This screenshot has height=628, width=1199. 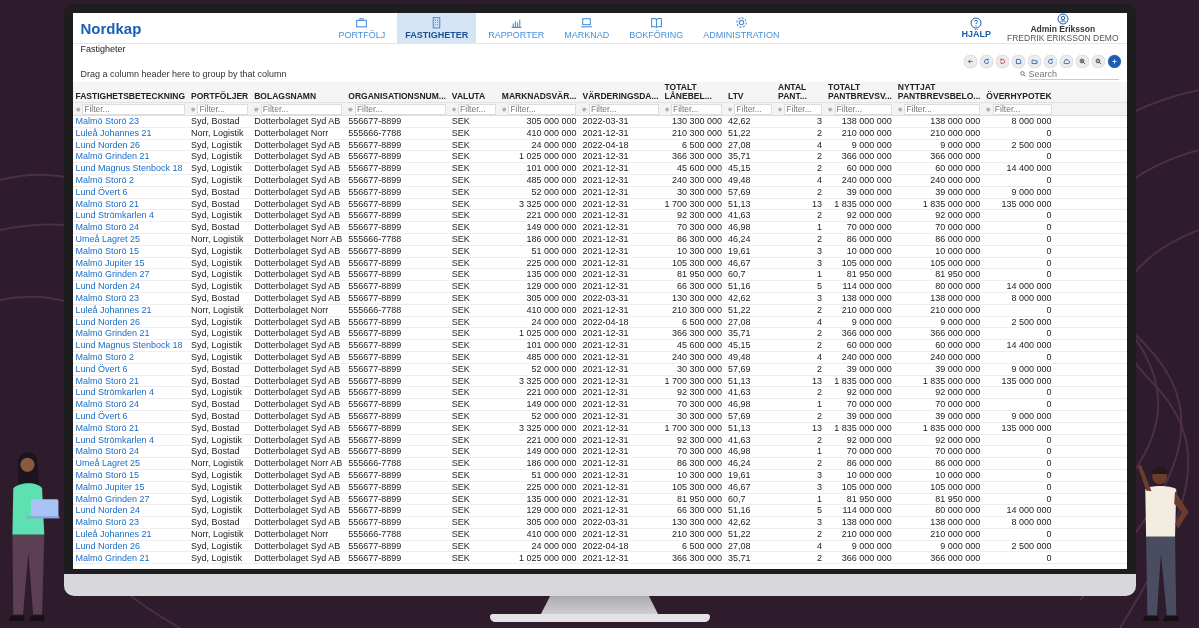 What do you see at coordinates (986, 61) in the screenshot?
I see `refresh-button` at bounding box center [986, 61].